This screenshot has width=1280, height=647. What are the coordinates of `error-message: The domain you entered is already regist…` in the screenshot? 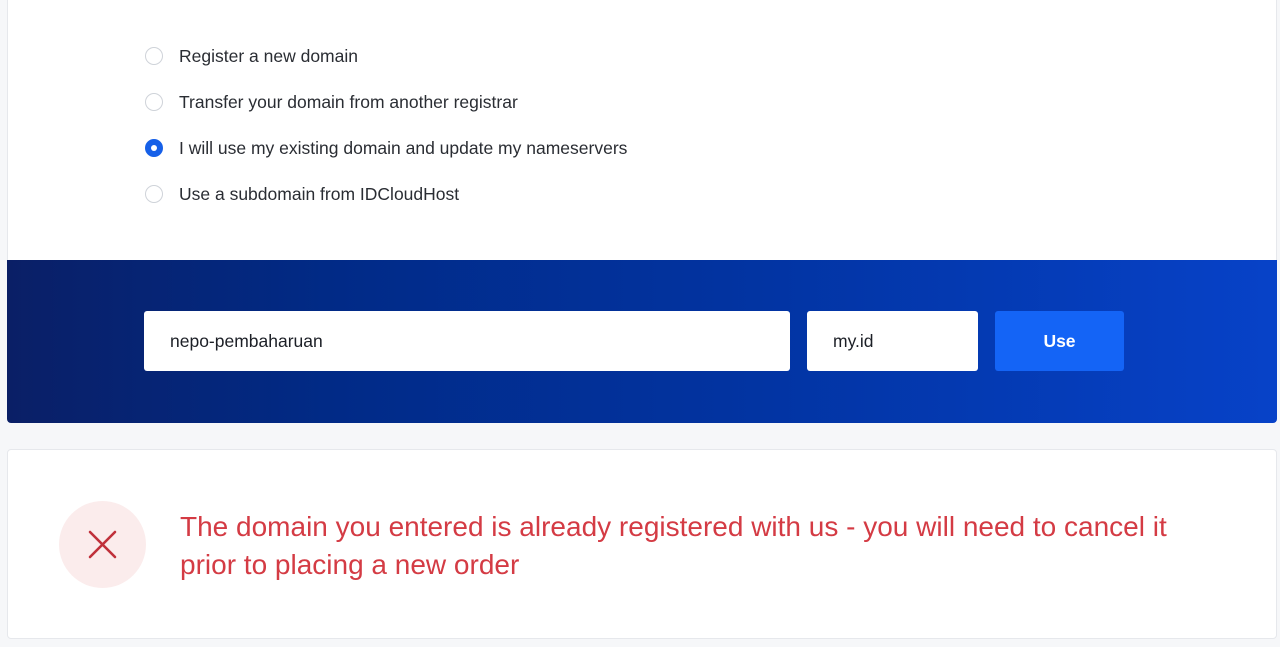 It's located at (673, 545).